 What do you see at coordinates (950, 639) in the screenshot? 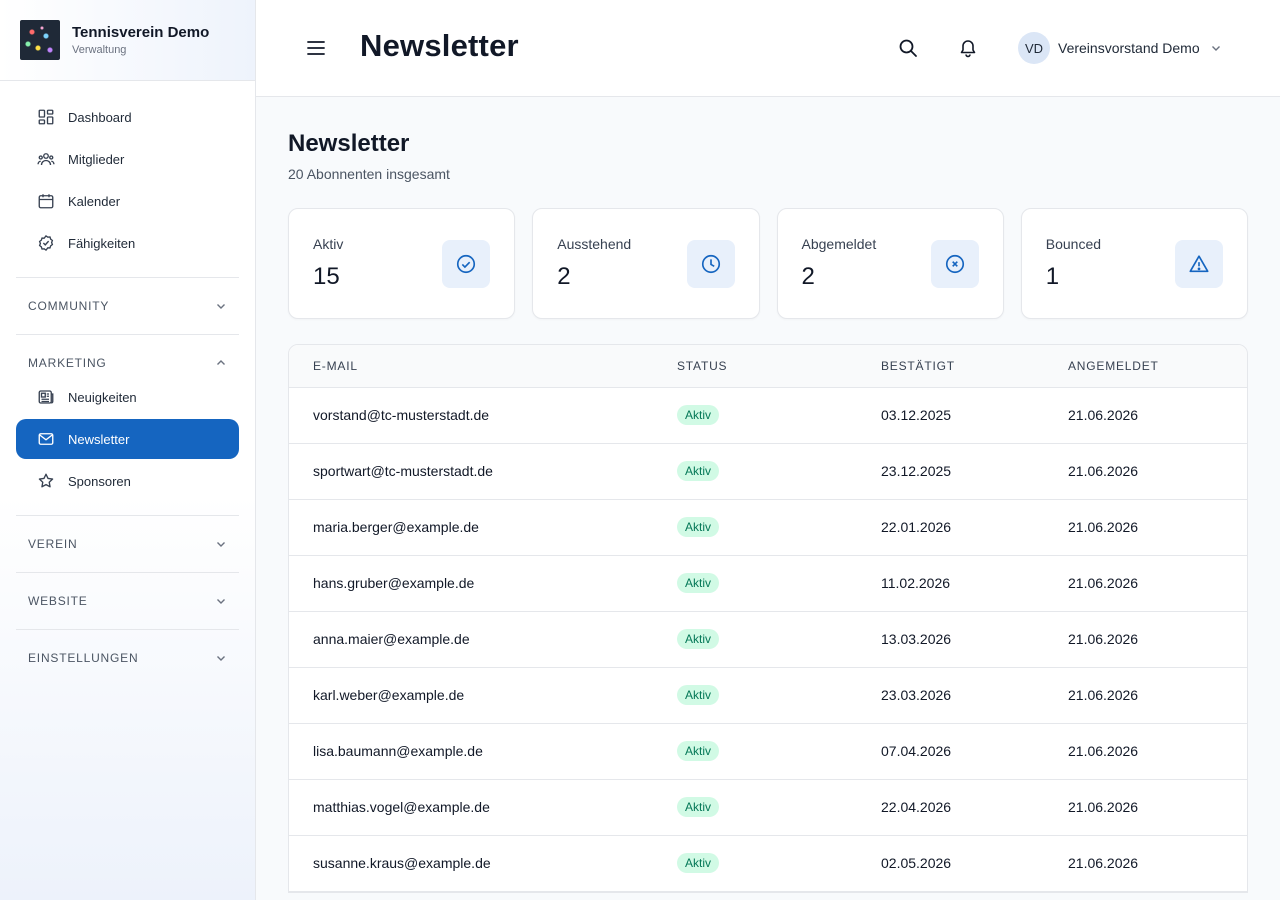
I see `cell-confirmed: 13.03.2026` at bounding box center [950, 639].